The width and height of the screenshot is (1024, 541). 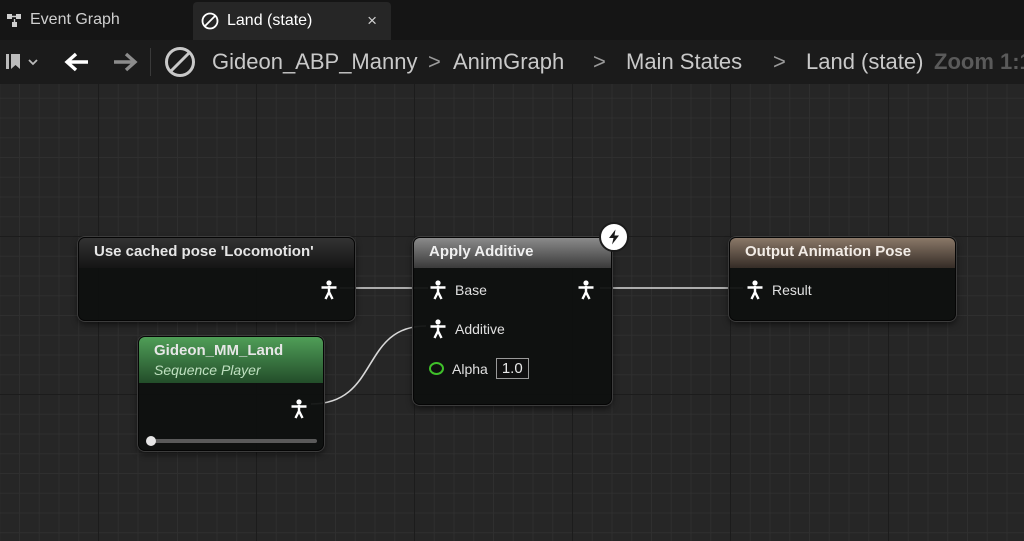 I want to click on apply-additive-node: Apply Additive Base Additive Alpha 1.0, so click(x=512, y=321).